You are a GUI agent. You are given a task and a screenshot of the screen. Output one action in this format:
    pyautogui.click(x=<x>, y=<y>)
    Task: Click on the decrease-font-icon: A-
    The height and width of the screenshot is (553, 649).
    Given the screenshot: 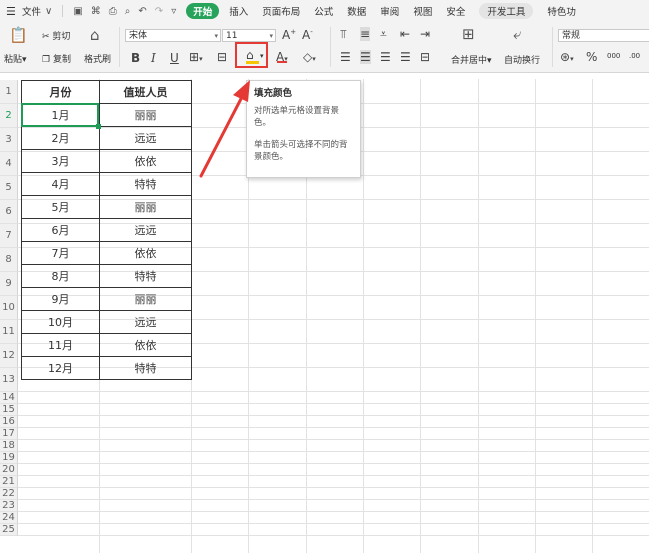 What is the action you would take?
    pyautogui.click(x=307, y=35)
    